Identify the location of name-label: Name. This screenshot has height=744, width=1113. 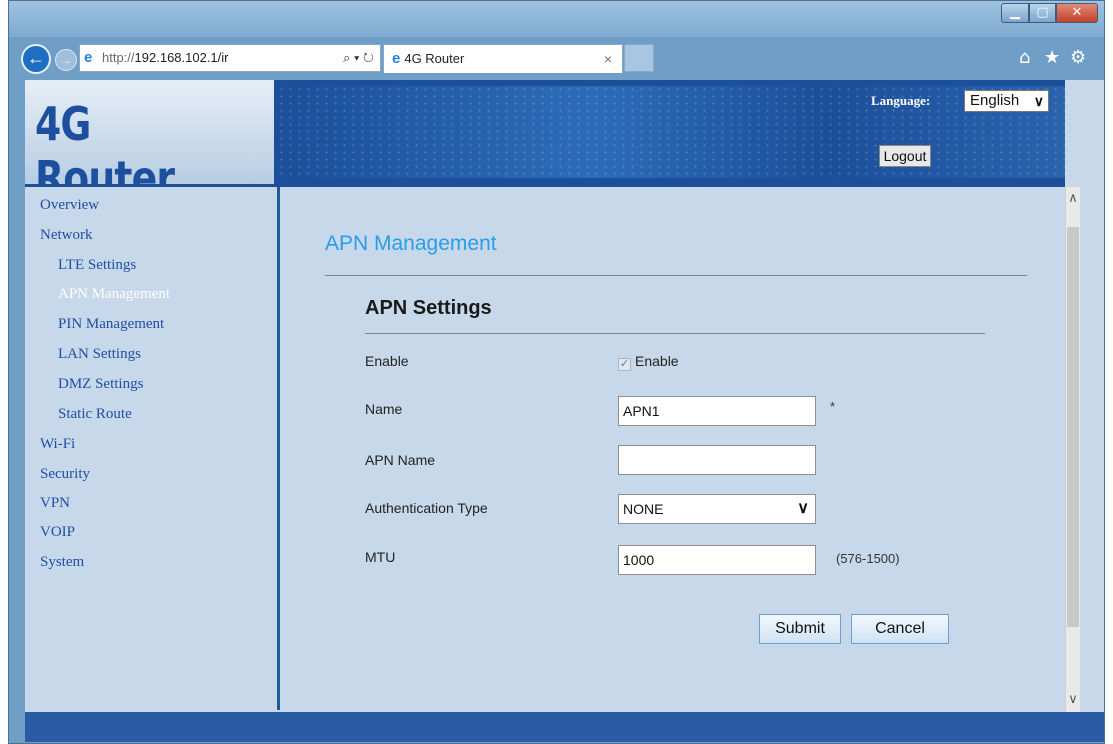
(384, 409).